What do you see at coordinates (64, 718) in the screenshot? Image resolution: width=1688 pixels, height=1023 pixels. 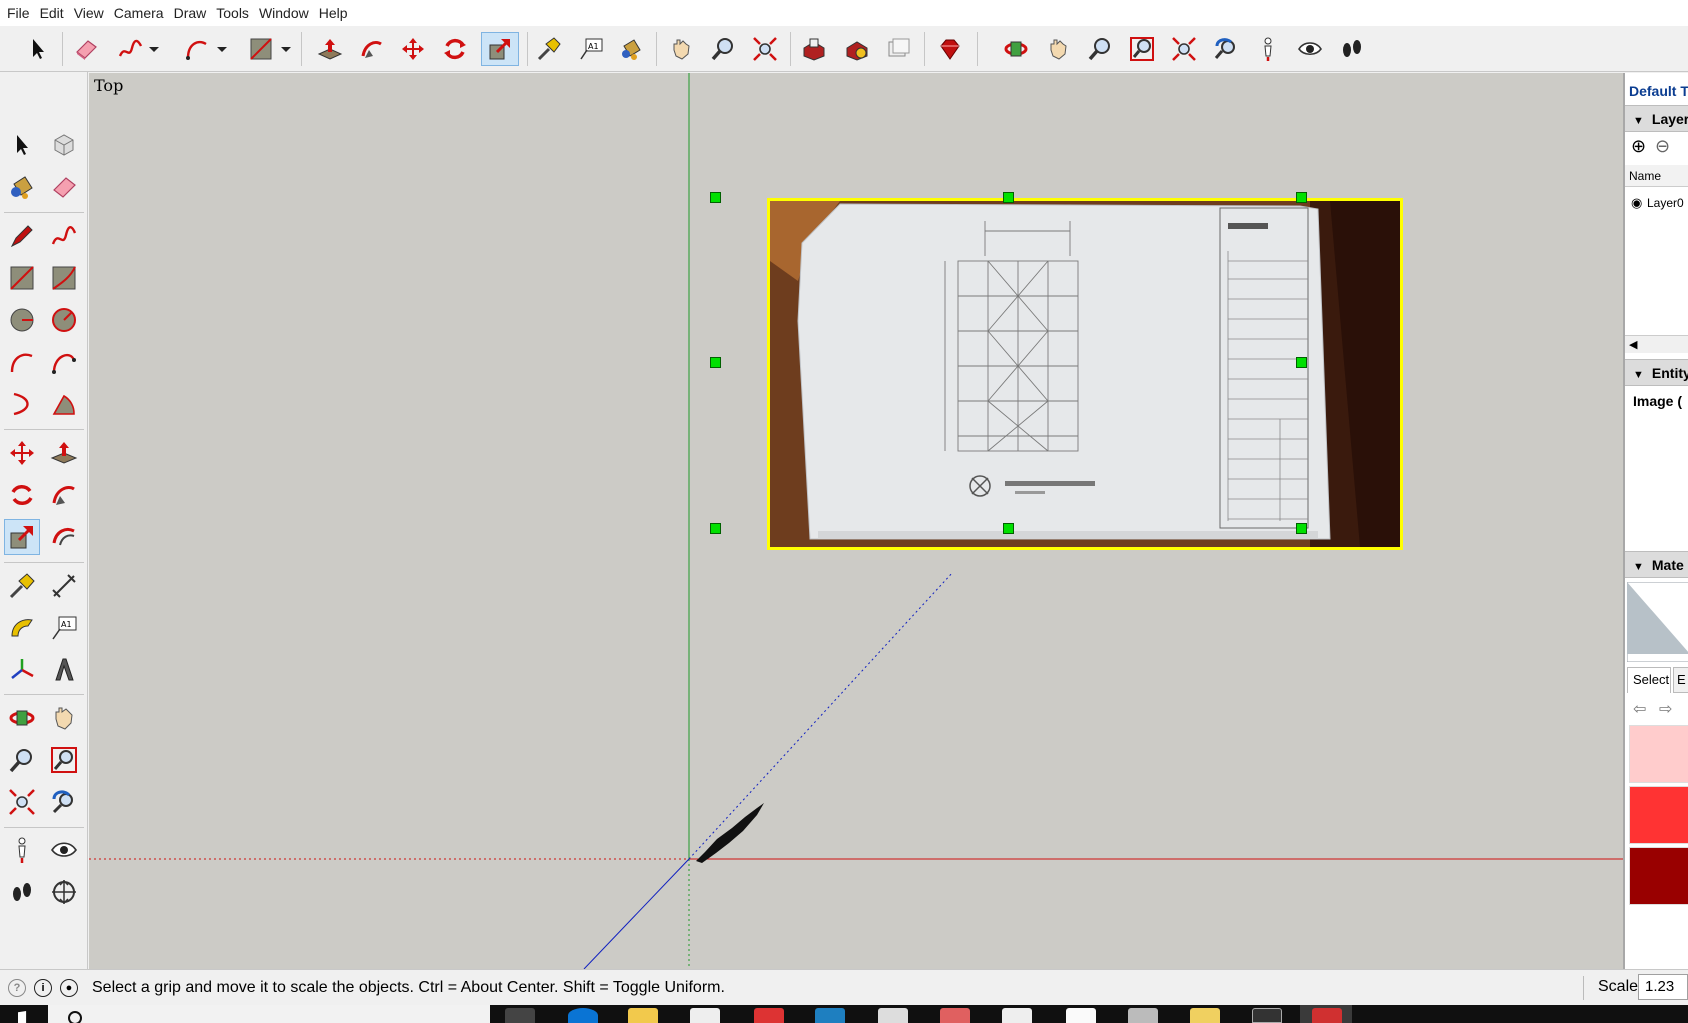 I see `pan-tool-button-left` at bounding box center [64, 718].